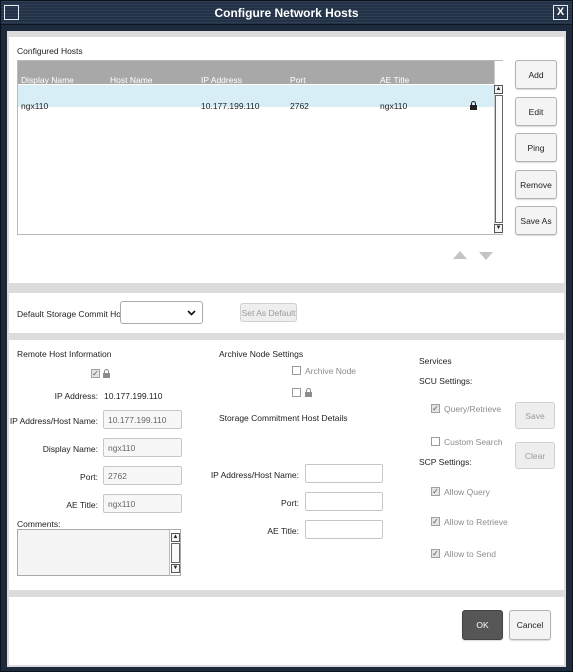 Image resolution: width=573 pixels, height=672 pixels. Describe the element at coordinates (308, 392) in the screenshot. I see `archive-lock-icon` at that location.